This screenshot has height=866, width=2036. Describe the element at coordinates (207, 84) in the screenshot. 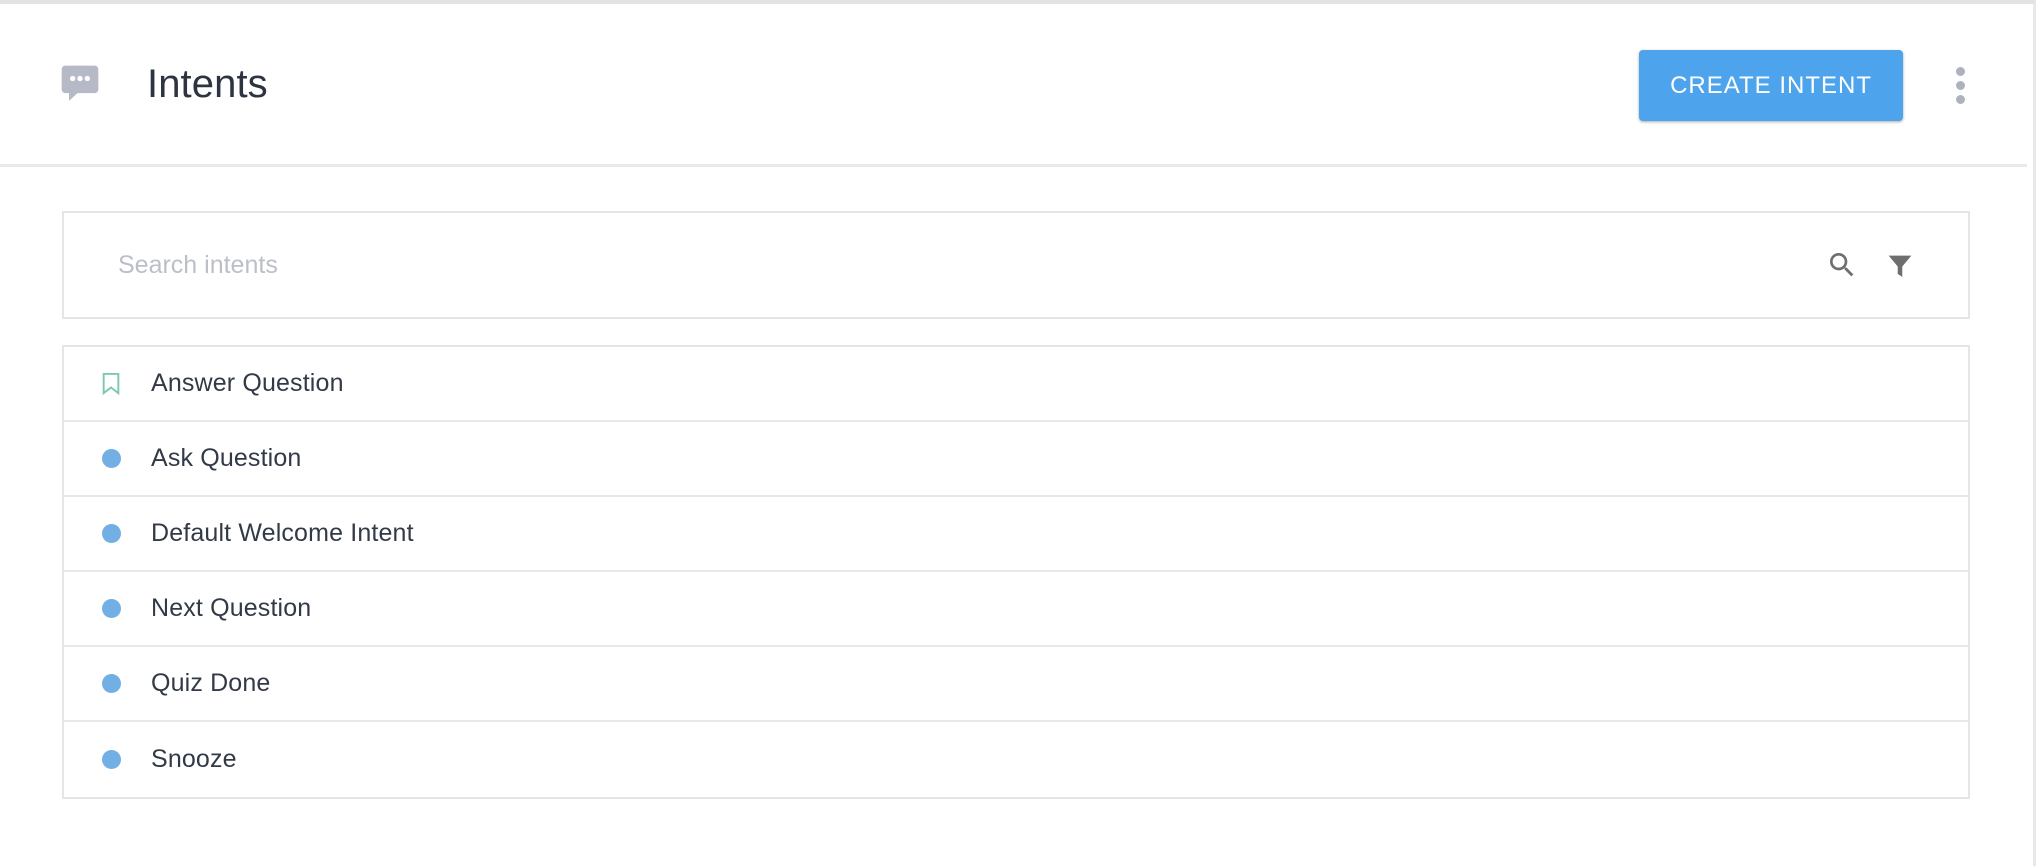

I see `page-title: Intents` at that location.